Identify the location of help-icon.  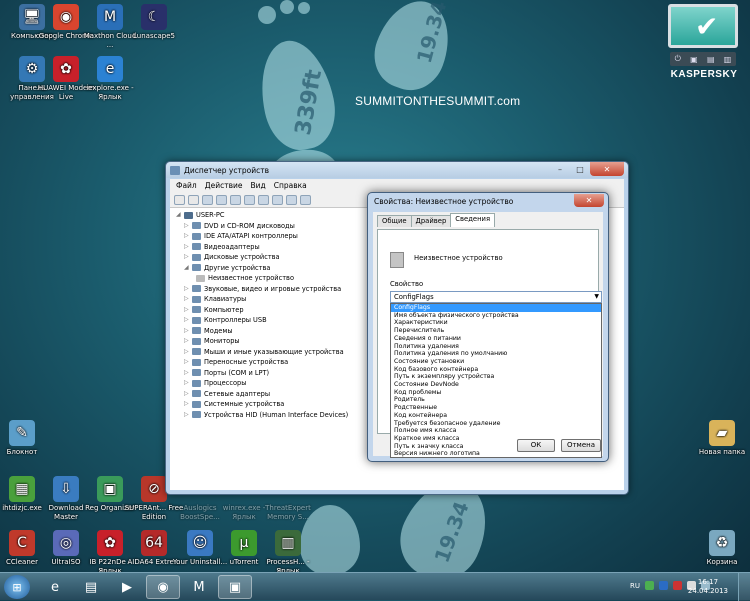
(235, 199).